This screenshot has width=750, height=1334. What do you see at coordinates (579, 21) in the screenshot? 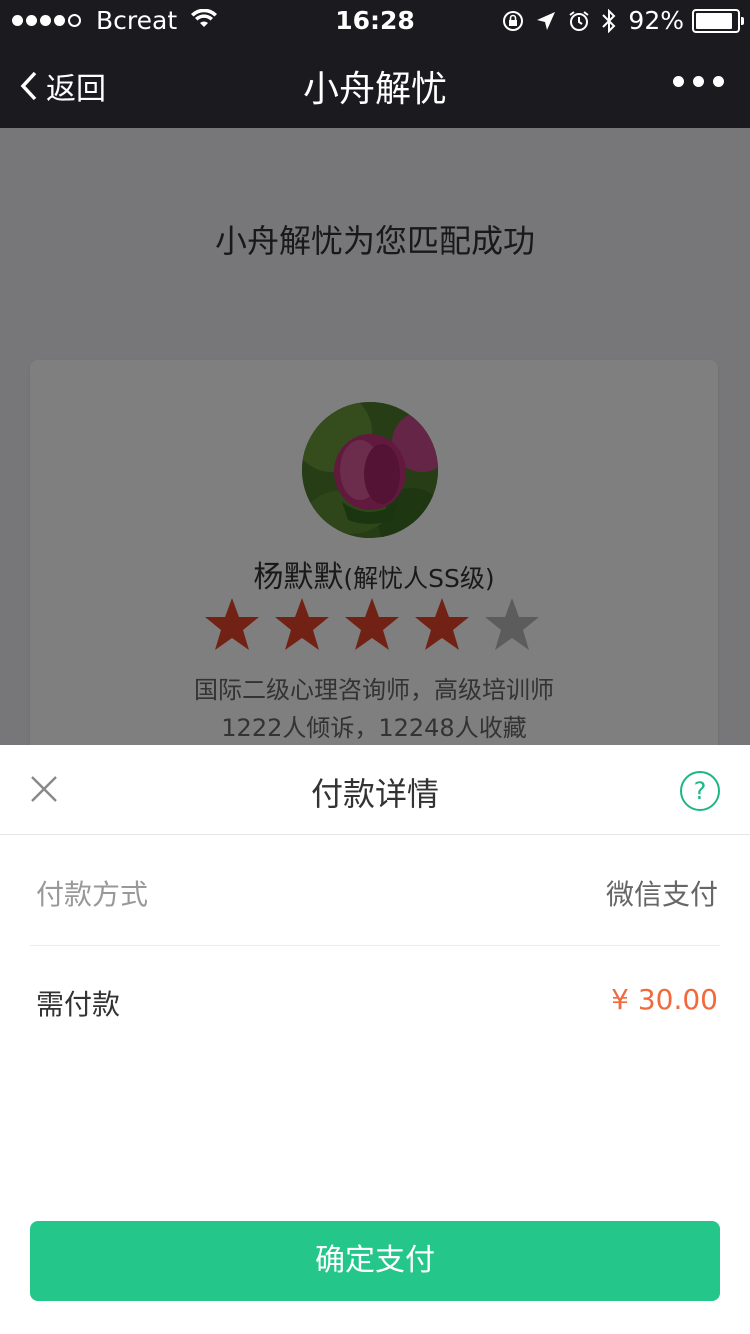
I see `alarm-icon` at bounding box center [579, 21].